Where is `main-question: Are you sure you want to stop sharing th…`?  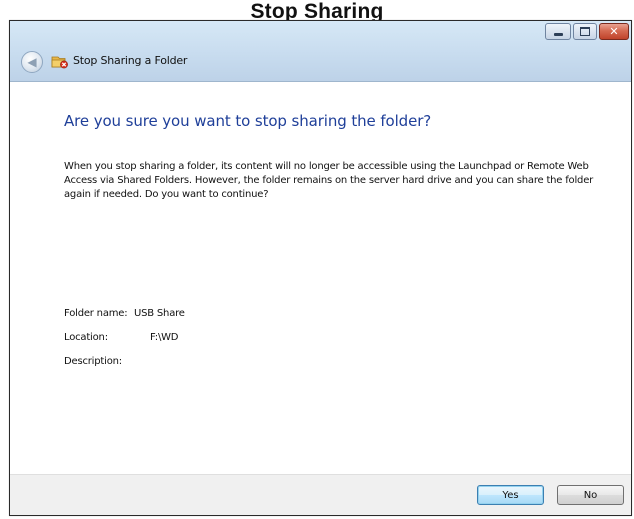 main-question: Are you sure you want to stop sharing th… is located at coordinates (248, 121).